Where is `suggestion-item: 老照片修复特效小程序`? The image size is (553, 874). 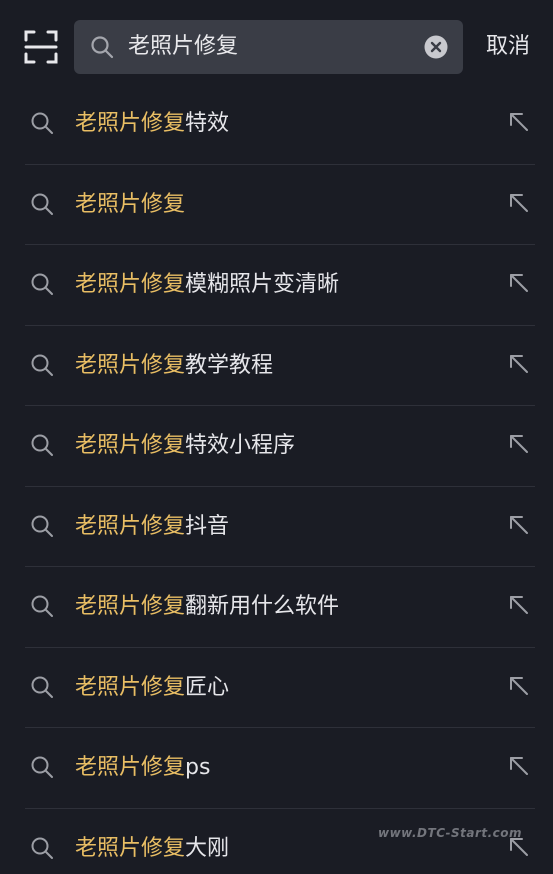 suggestion-item: 老照片修复特效小程序 is located at coordinates (276, 446).